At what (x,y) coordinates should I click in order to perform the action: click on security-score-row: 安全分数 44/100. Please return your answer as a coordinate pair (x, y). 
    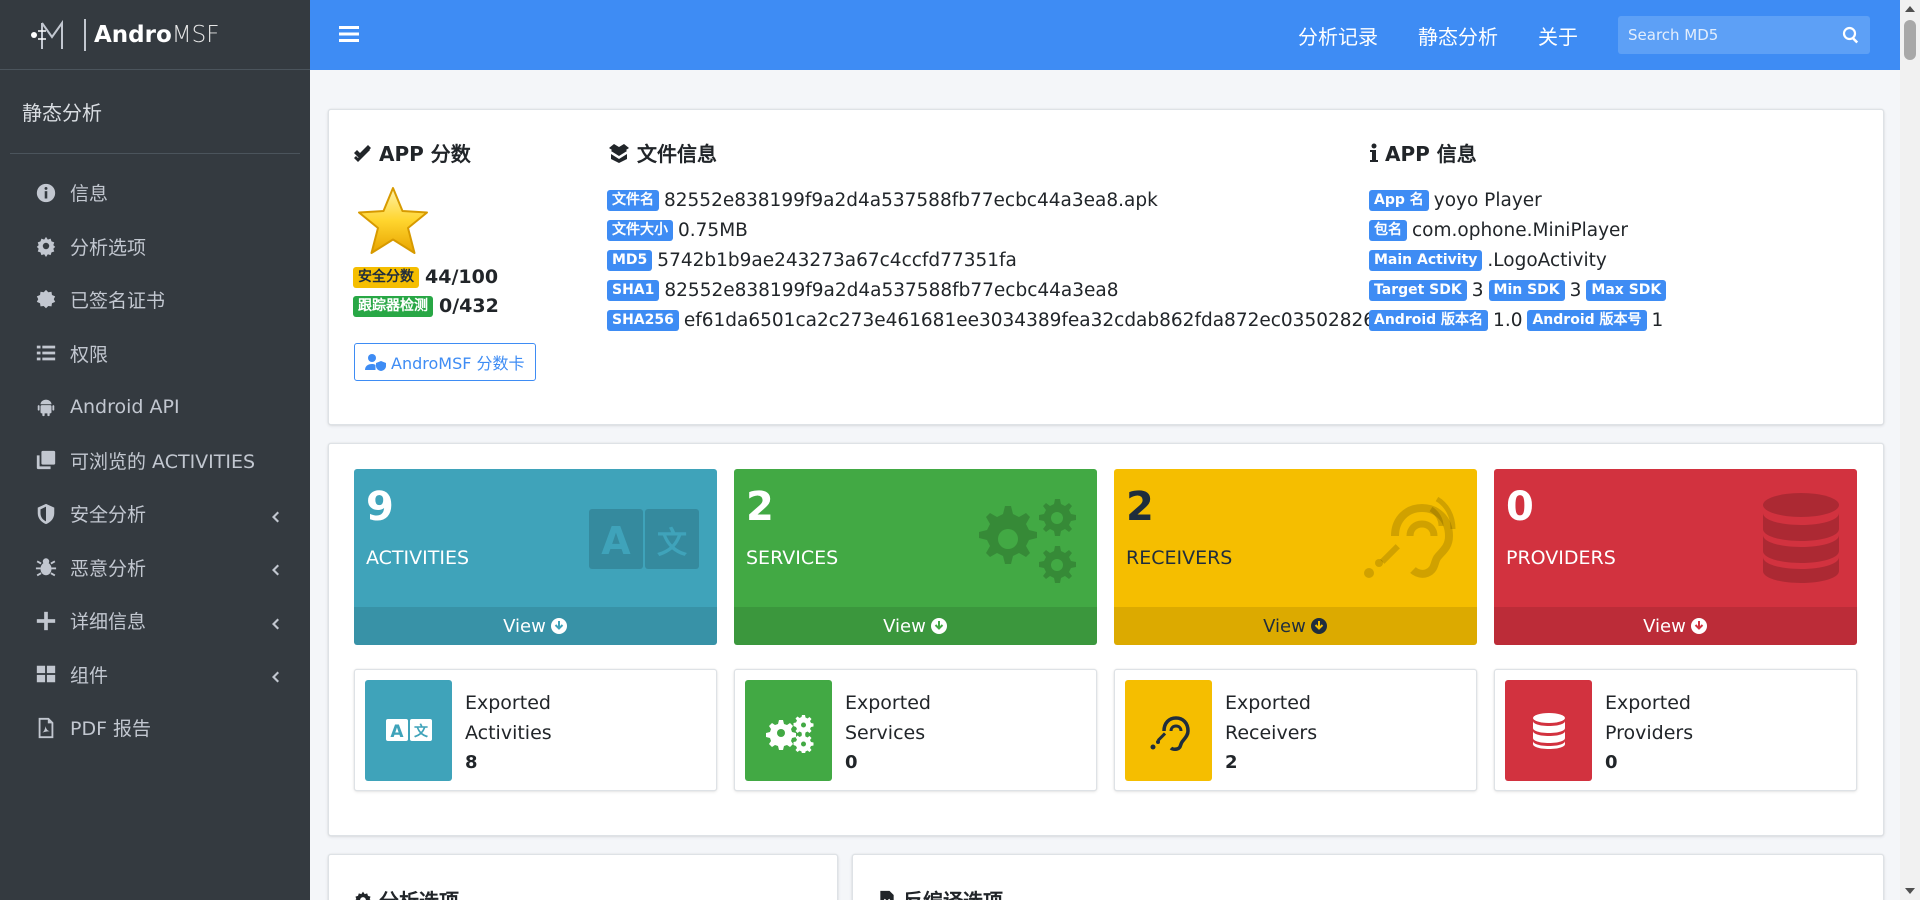
    Looking at the image, I should click on (425, 277).